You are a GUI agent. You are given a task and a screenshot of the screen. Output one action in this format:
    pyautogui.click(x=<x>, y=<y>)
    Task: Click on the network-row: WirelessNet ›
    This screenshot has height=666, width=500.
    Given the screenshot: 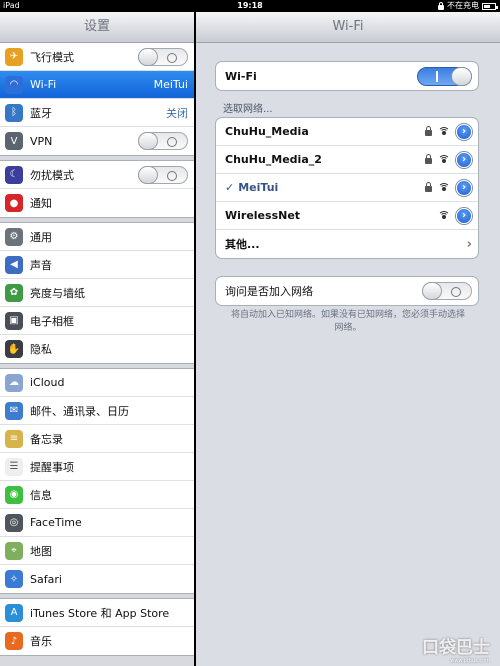 What is the action you would take?
    pyautogui.click(x=347, y=216)
    